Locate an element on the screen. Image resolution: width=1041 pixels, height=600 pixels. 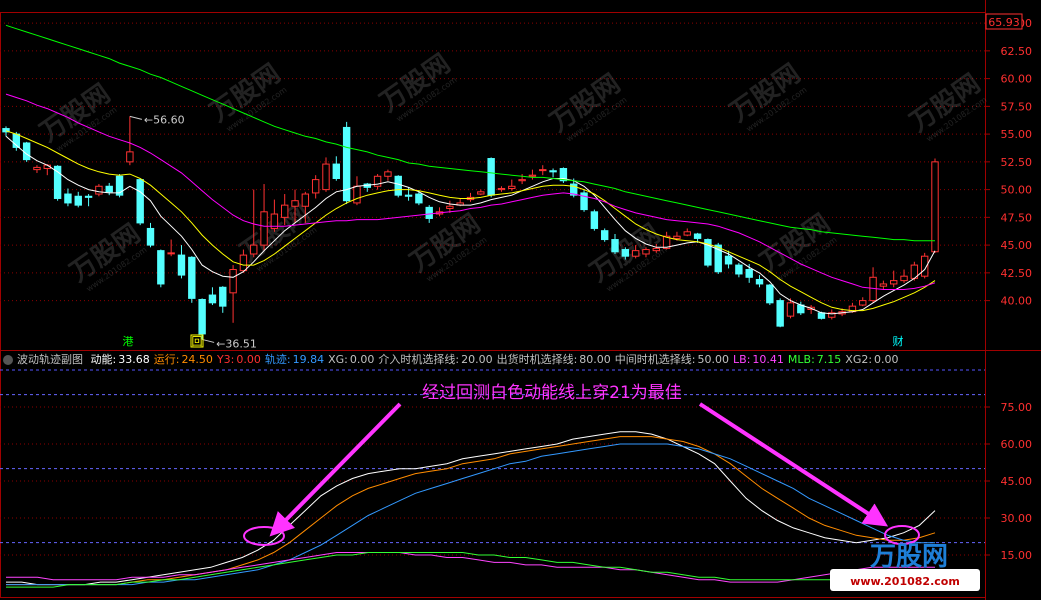
high-pointer is located at coordinates (135, 117).